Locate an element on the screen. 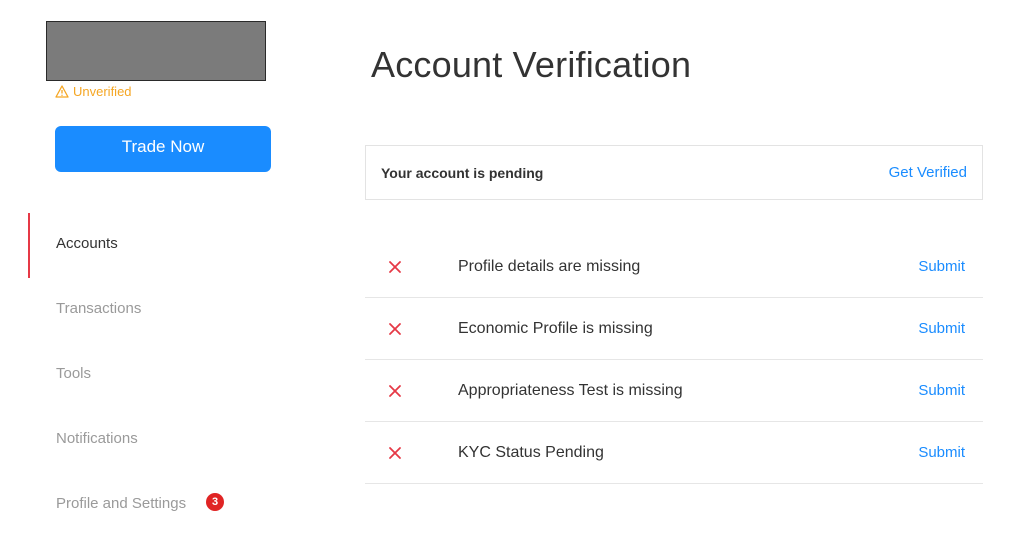  checklist-text: KYC Status Pending is located at coordinates (531, 452).